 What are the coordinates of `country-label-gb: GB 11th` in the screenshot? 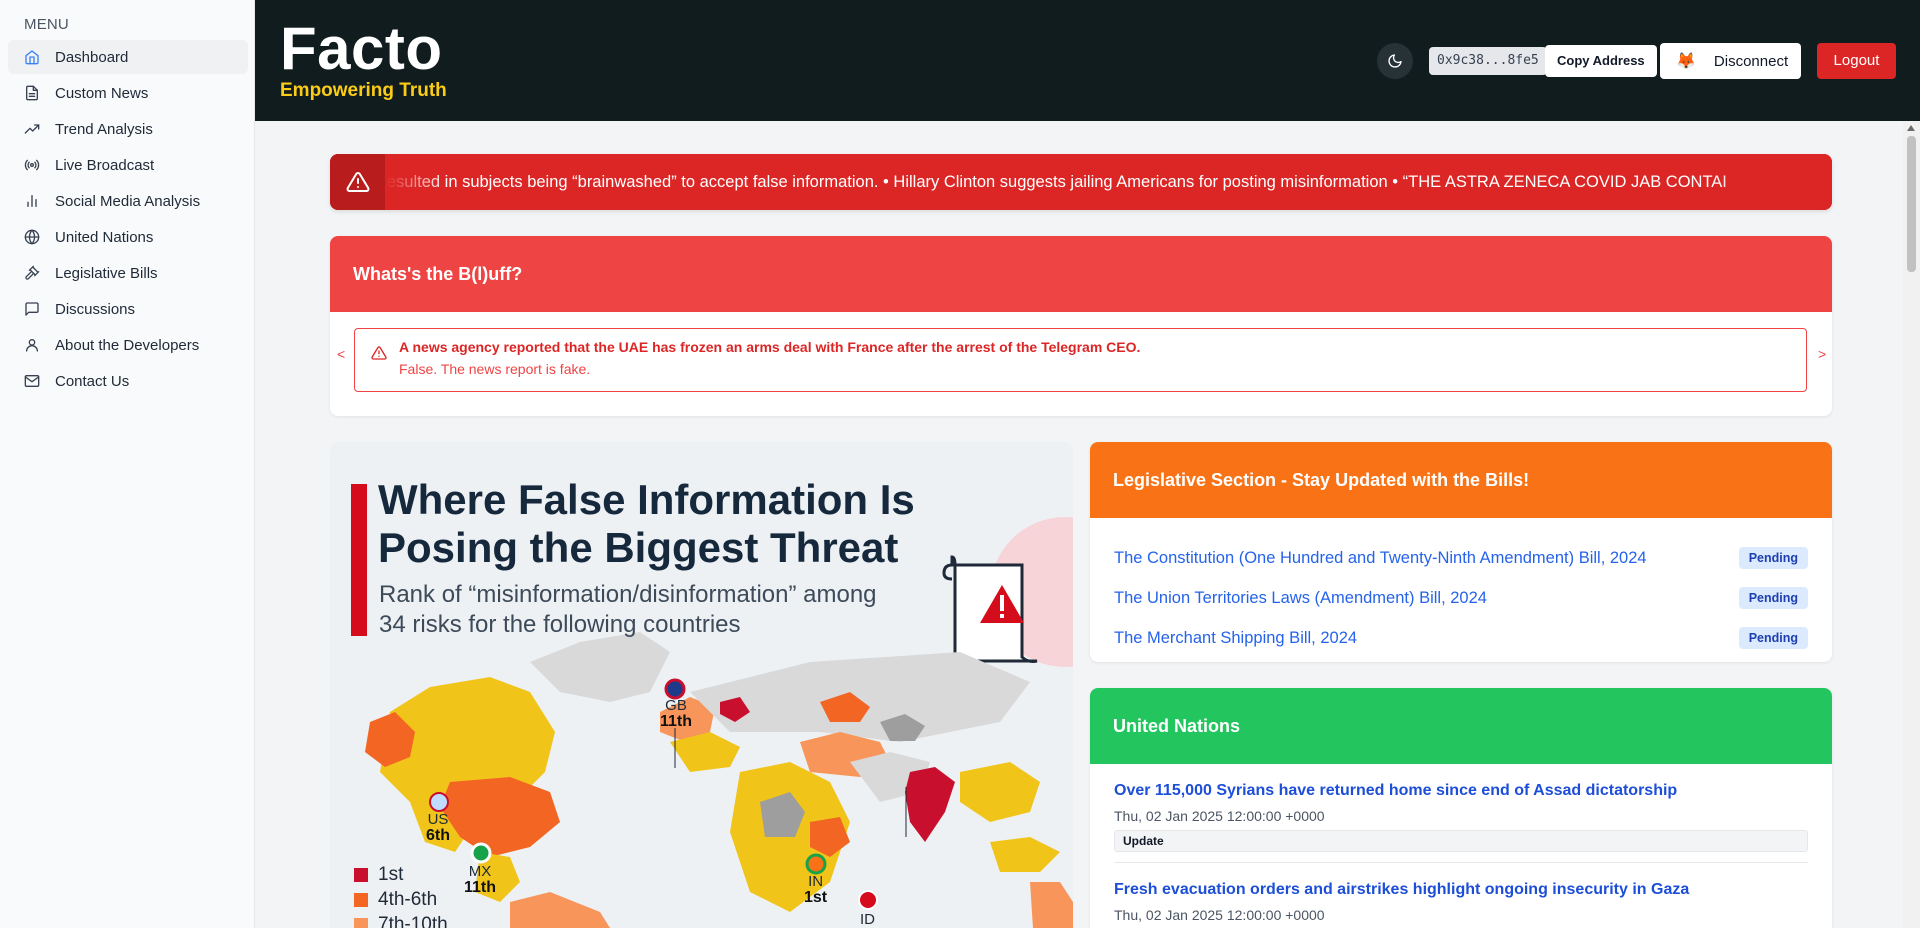 It's located at (676, 714).